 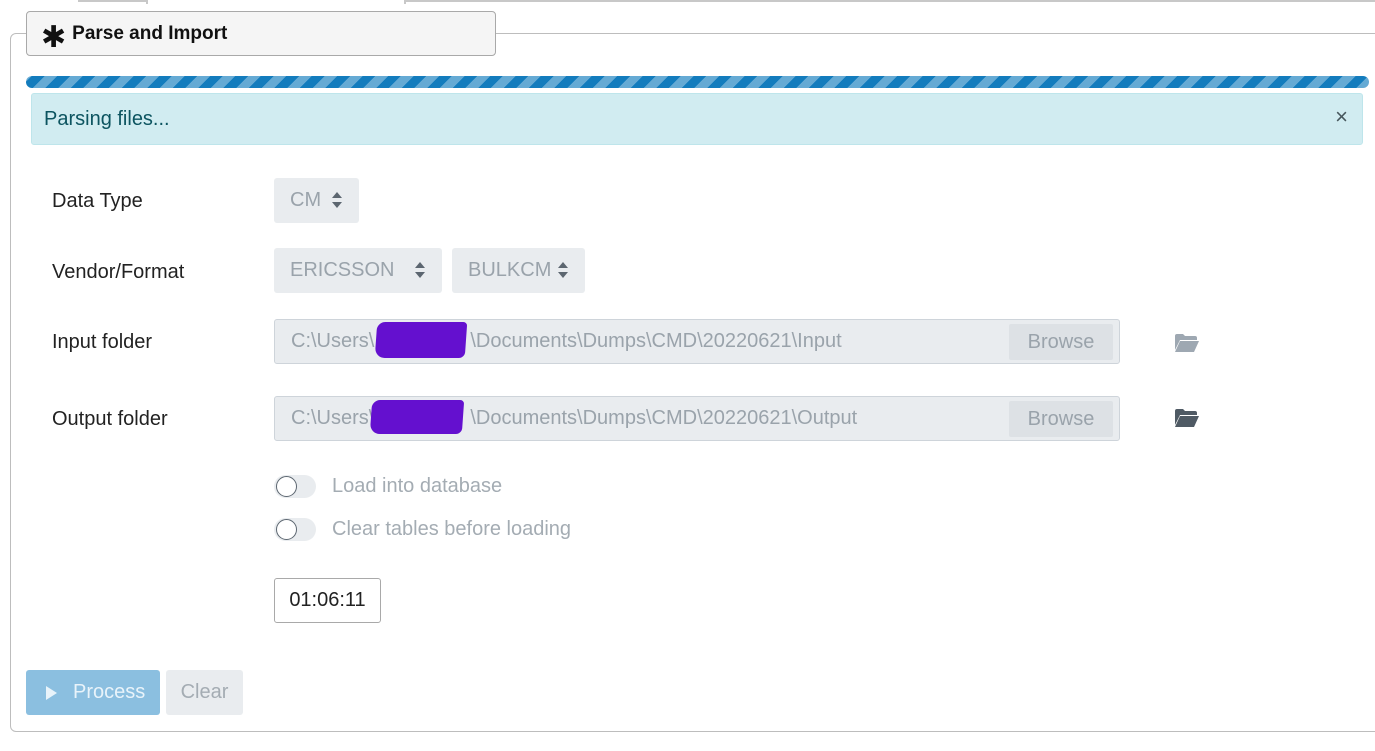 I want to click on panel-title: ✱ Parse and Import, so click(x=261, y=33).